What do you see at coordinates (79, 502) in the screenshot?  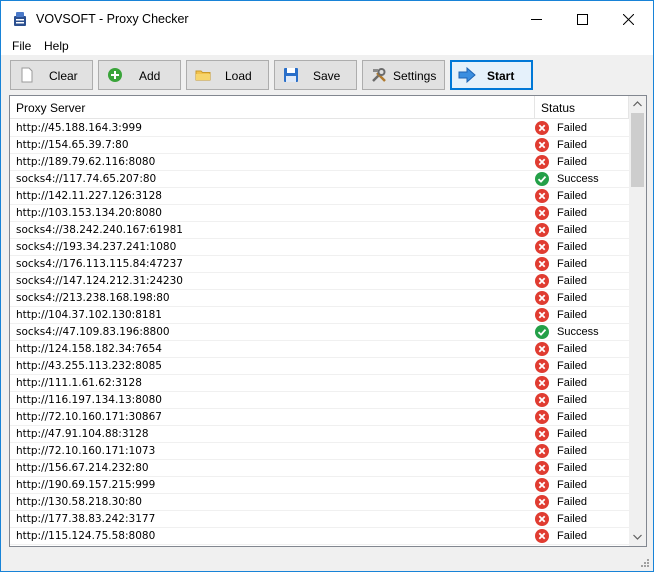 I see `proxy-server-cell: http://130.58.218.30:80` at bounding box center [79, 502].